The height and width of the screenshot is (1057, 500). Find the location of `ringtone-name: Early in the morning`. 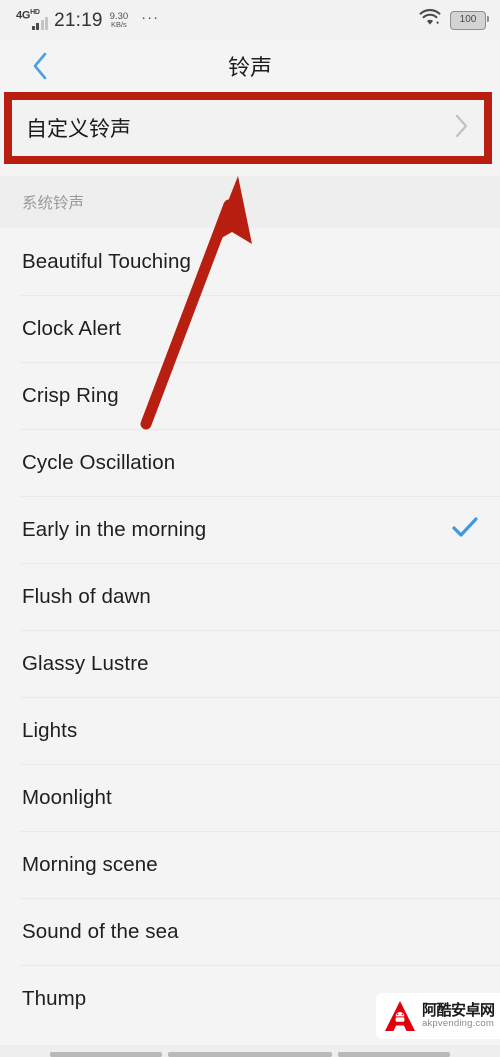

ringtone-name: Early in the morning is located at coordinates (114, 529).